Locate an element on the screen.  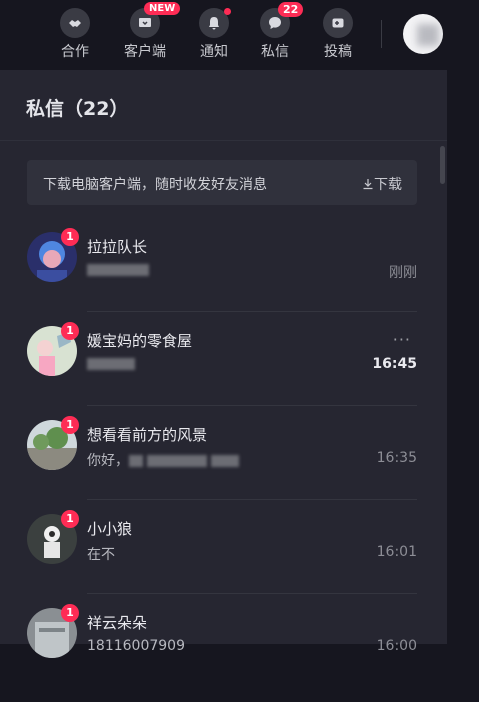
conversation-item: 1 拉拉队长 刚刚 is located at coordinates (222, 277).